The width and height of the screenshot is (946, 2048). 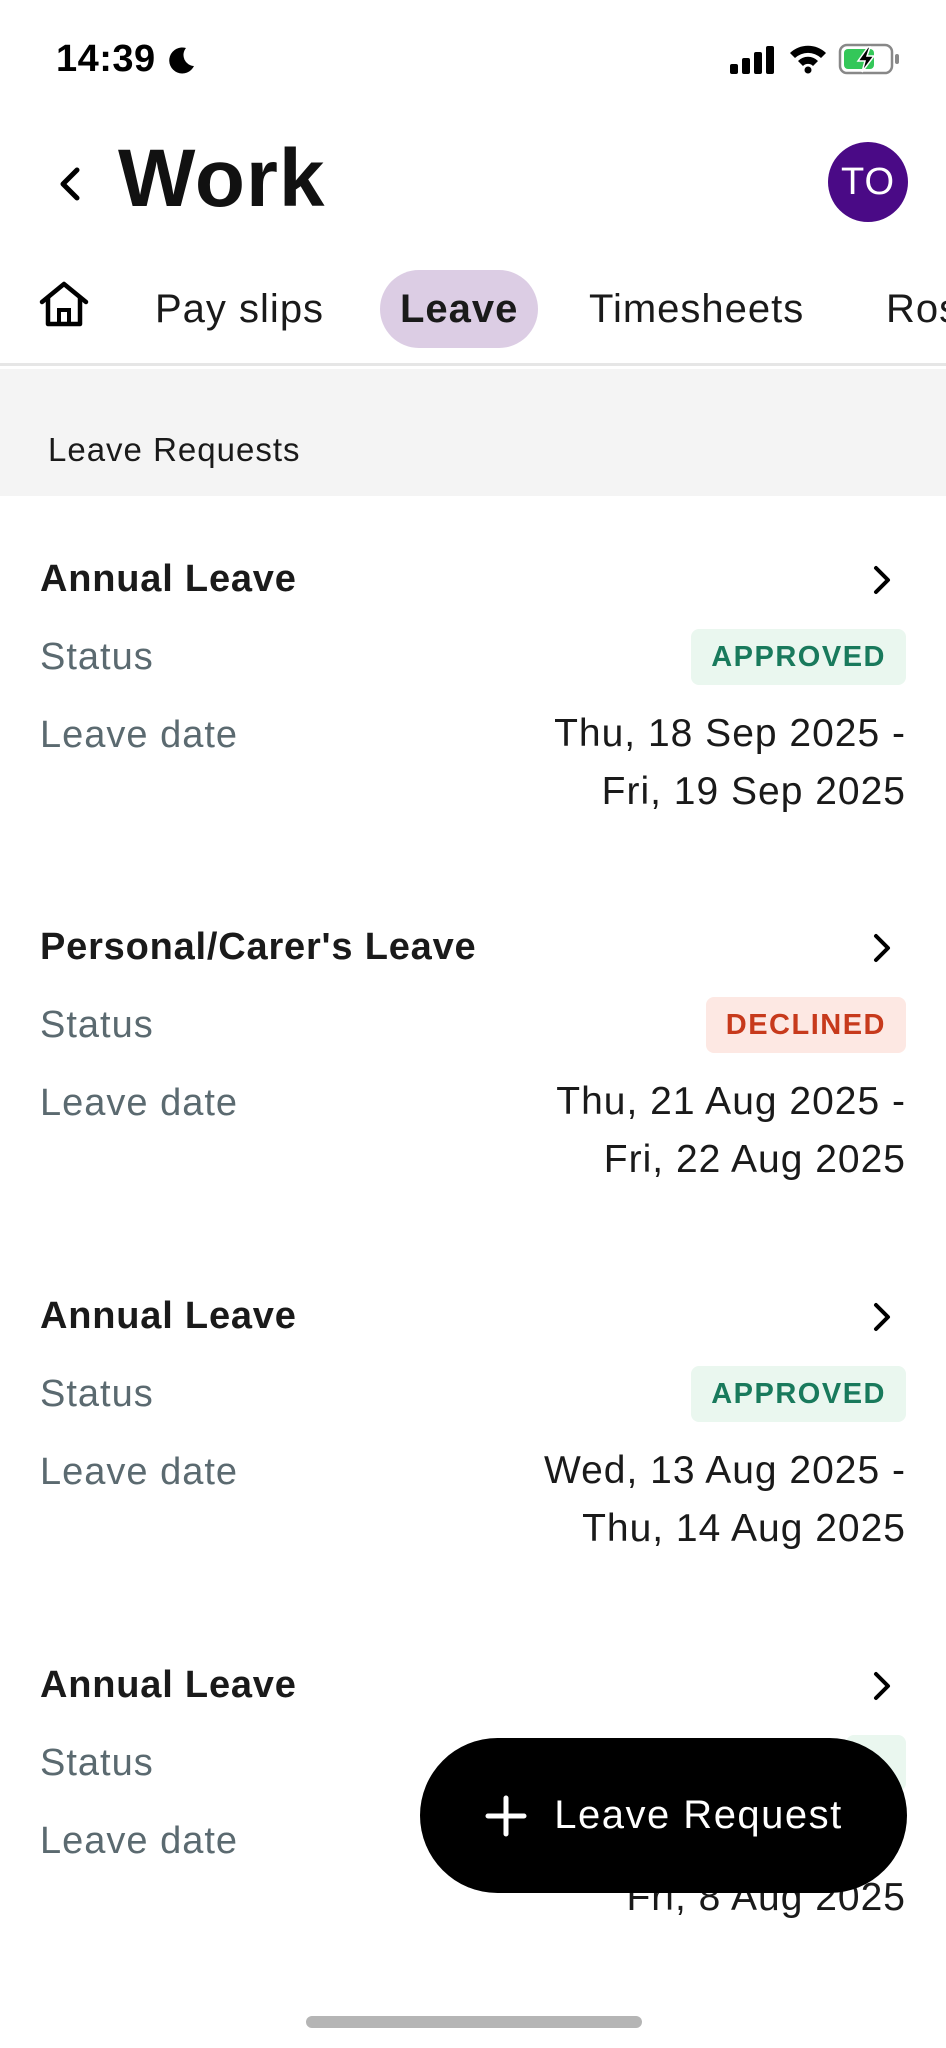 I want to click on moon-icon, so click(x=181, y=60).